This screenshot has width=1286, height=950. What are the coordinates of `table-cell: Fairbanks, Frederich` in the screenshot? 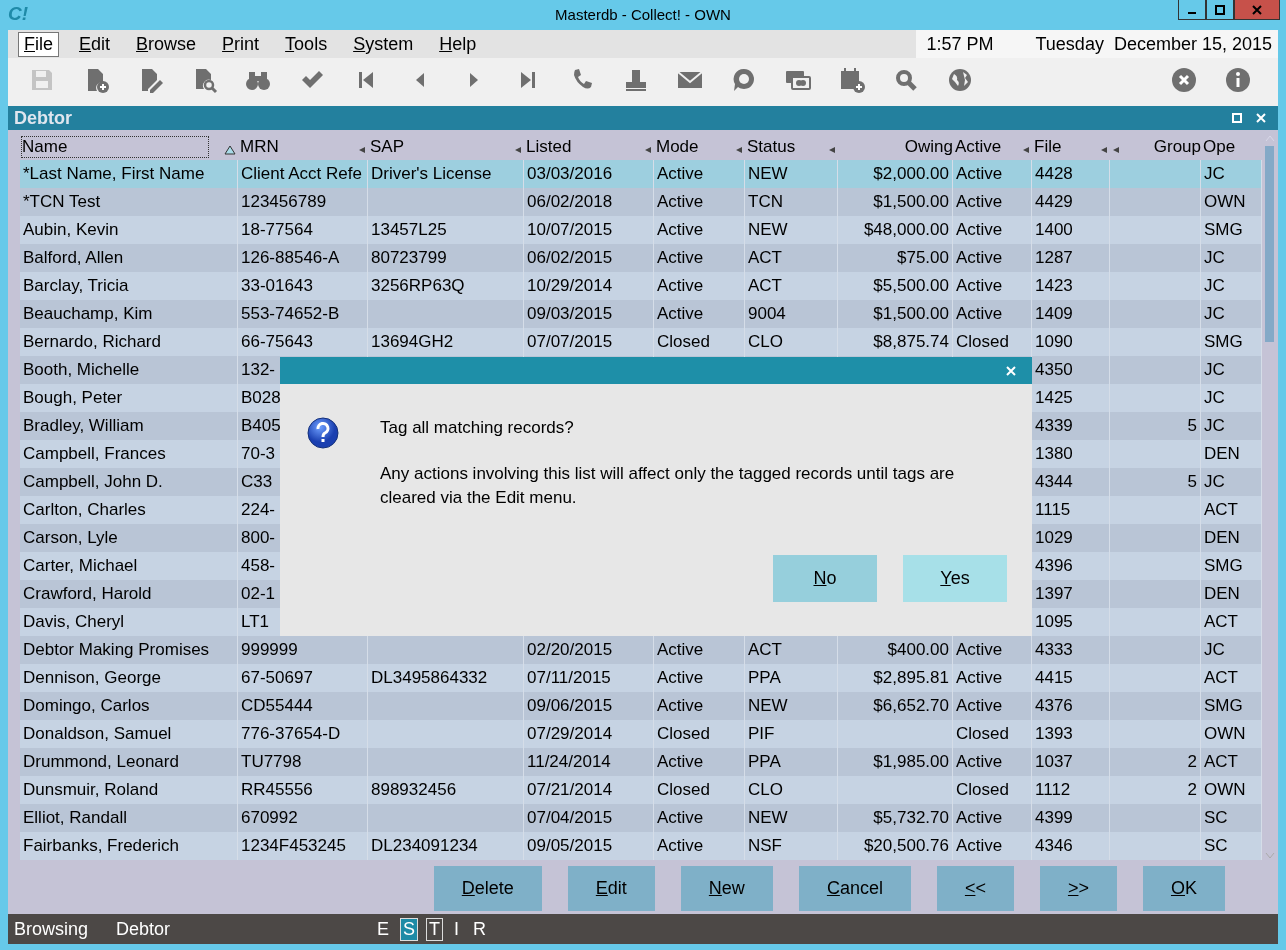 It's located at (101, 846).